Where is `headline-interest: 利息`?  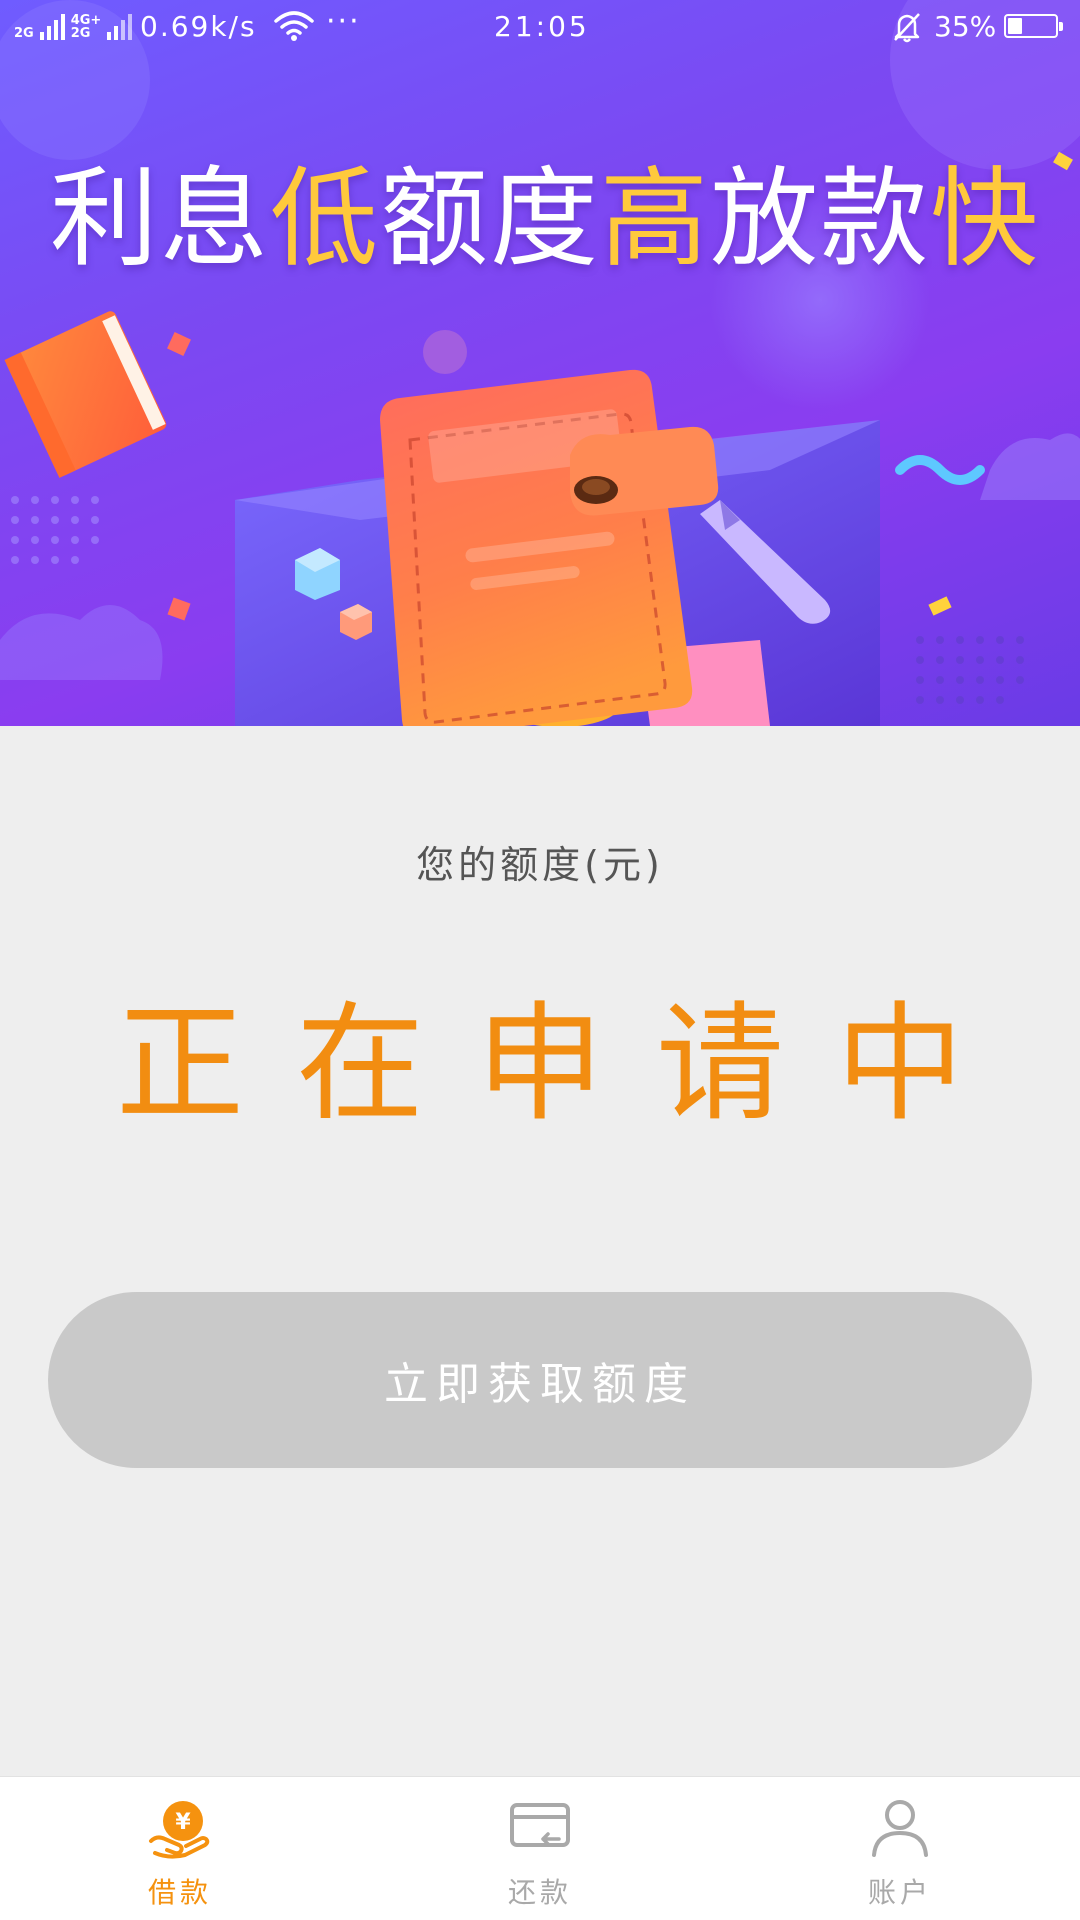 headline-interest: 利息 is located at coordinates (160, 219).